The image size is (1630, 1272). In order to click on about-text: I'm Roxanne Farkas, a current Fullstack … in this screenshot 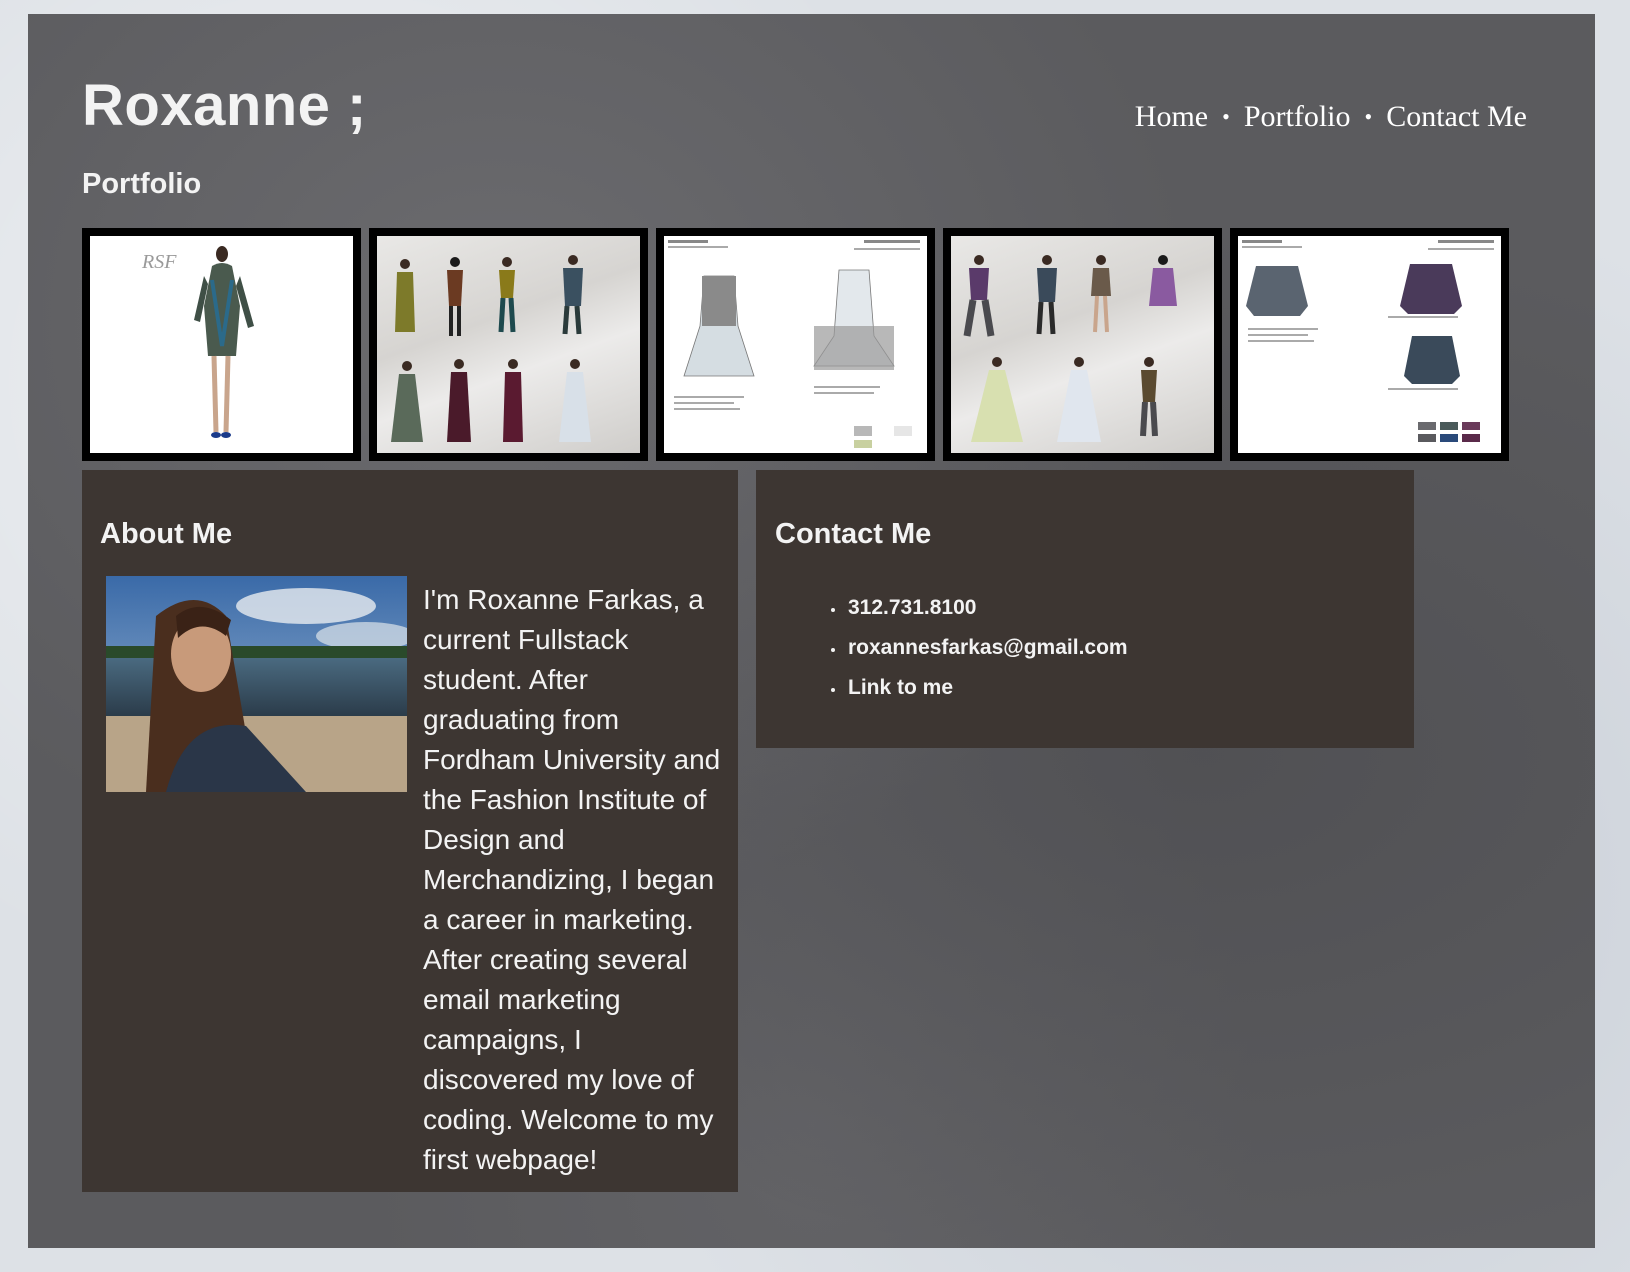, I will do `click(572, 879)`.